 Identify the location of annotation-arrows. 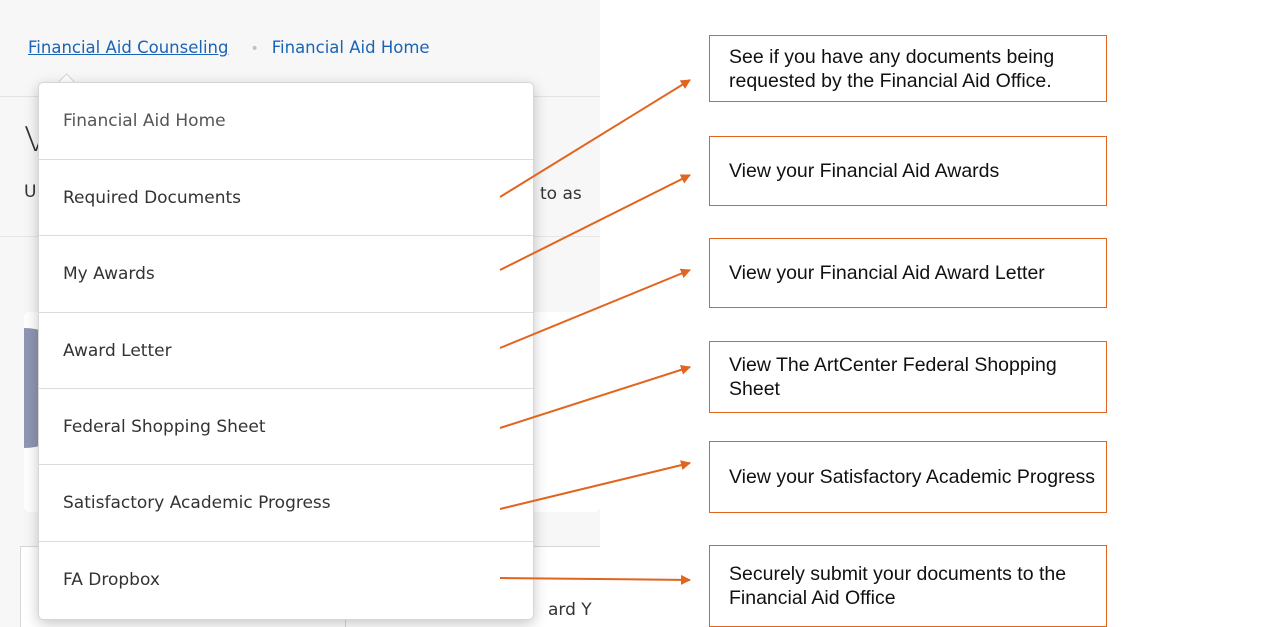
(595, 332).